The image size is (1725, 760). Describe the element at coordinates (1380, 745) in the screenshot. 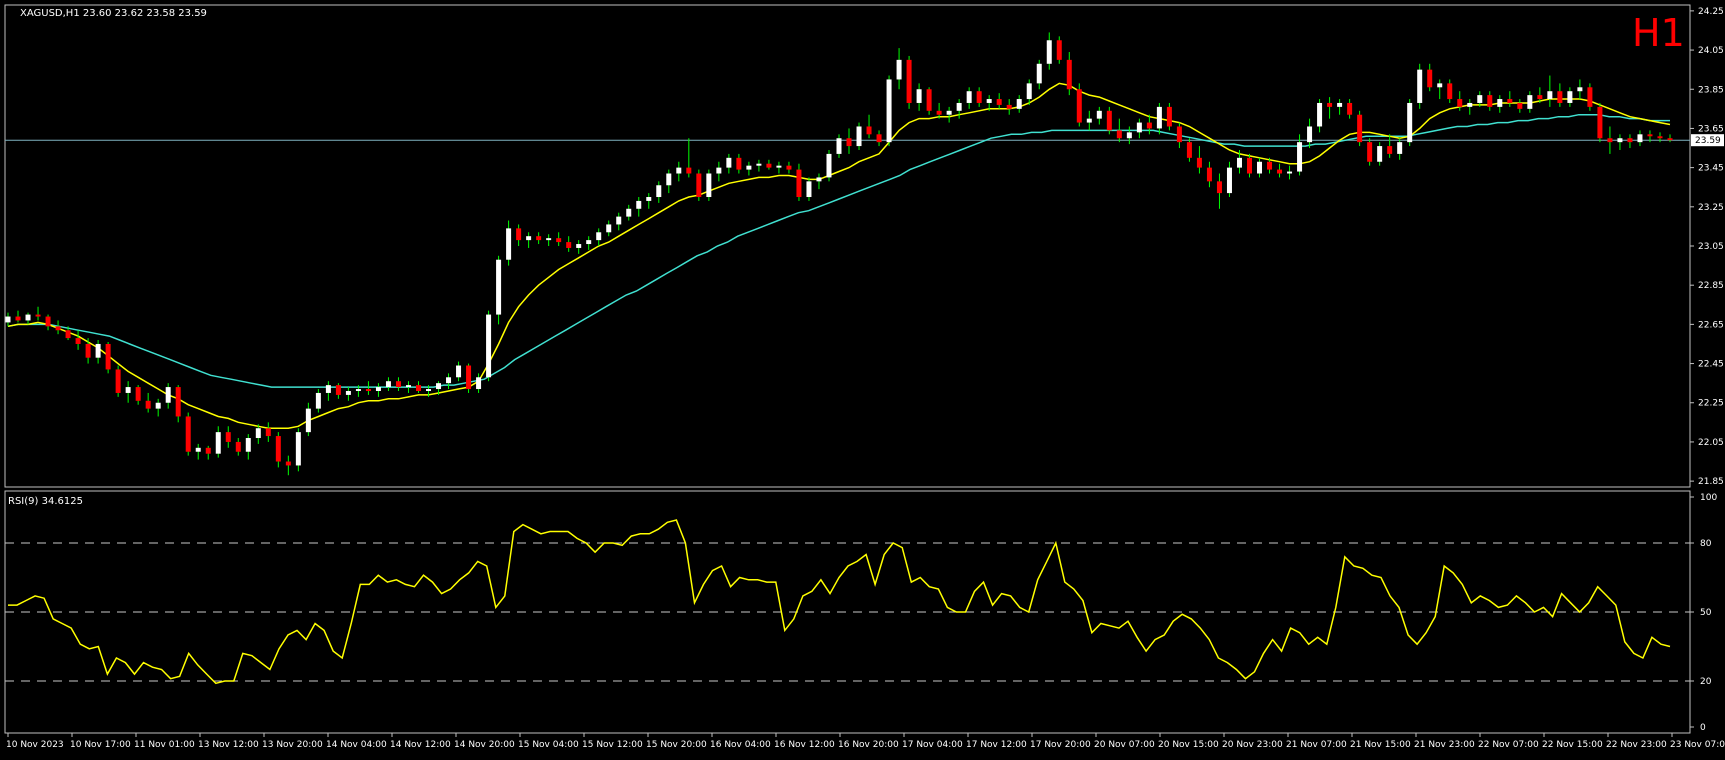

I see `time-tick-label: 21 Nov 15:00` at that location.